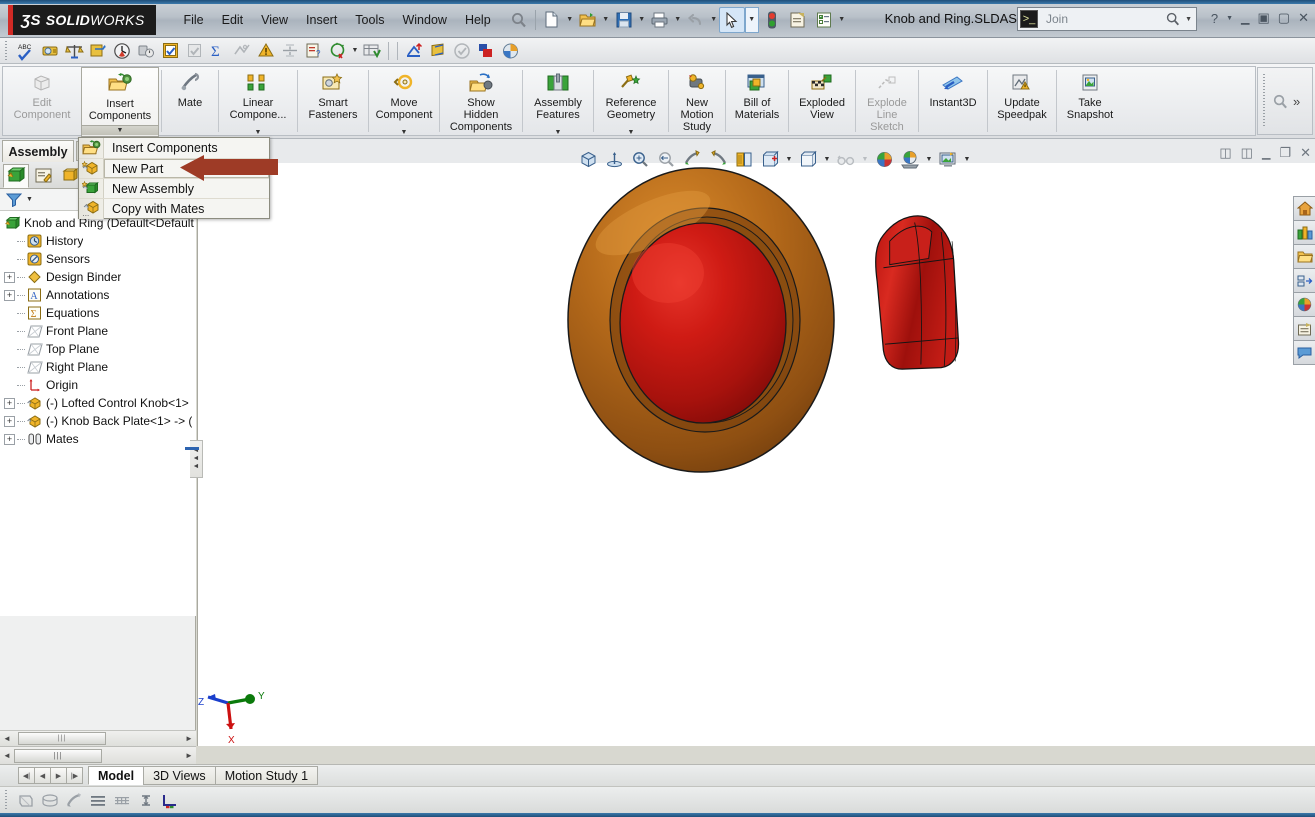 The width and height of the screenshot is (1315, 817). I want to click on hole-alignment-icon: ?, so click(314, 51).